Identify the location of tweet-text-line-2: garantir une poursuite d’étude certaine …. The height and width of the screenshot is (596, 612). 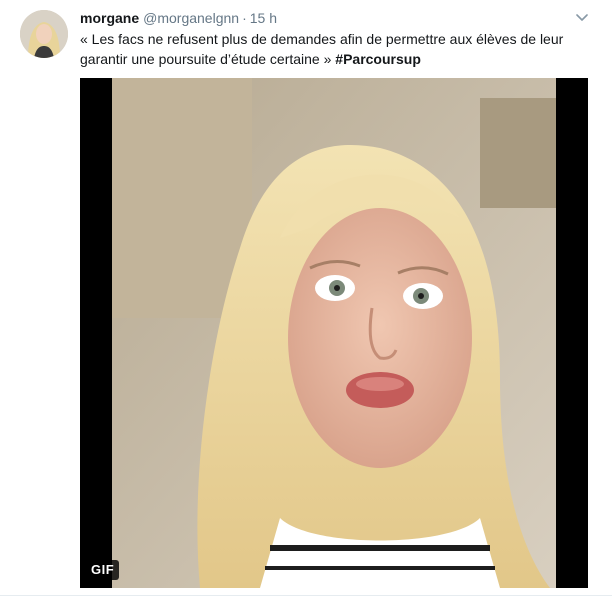
(340, 59).